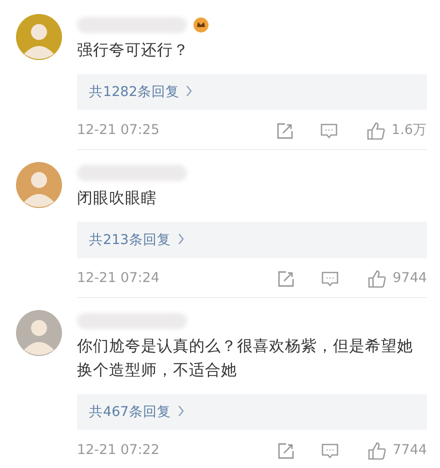 The image size is (440, 468). Describe the element at coordinates (118, 278) in the screenshot. I see `comment-time: 12-21 07:24` at that location.